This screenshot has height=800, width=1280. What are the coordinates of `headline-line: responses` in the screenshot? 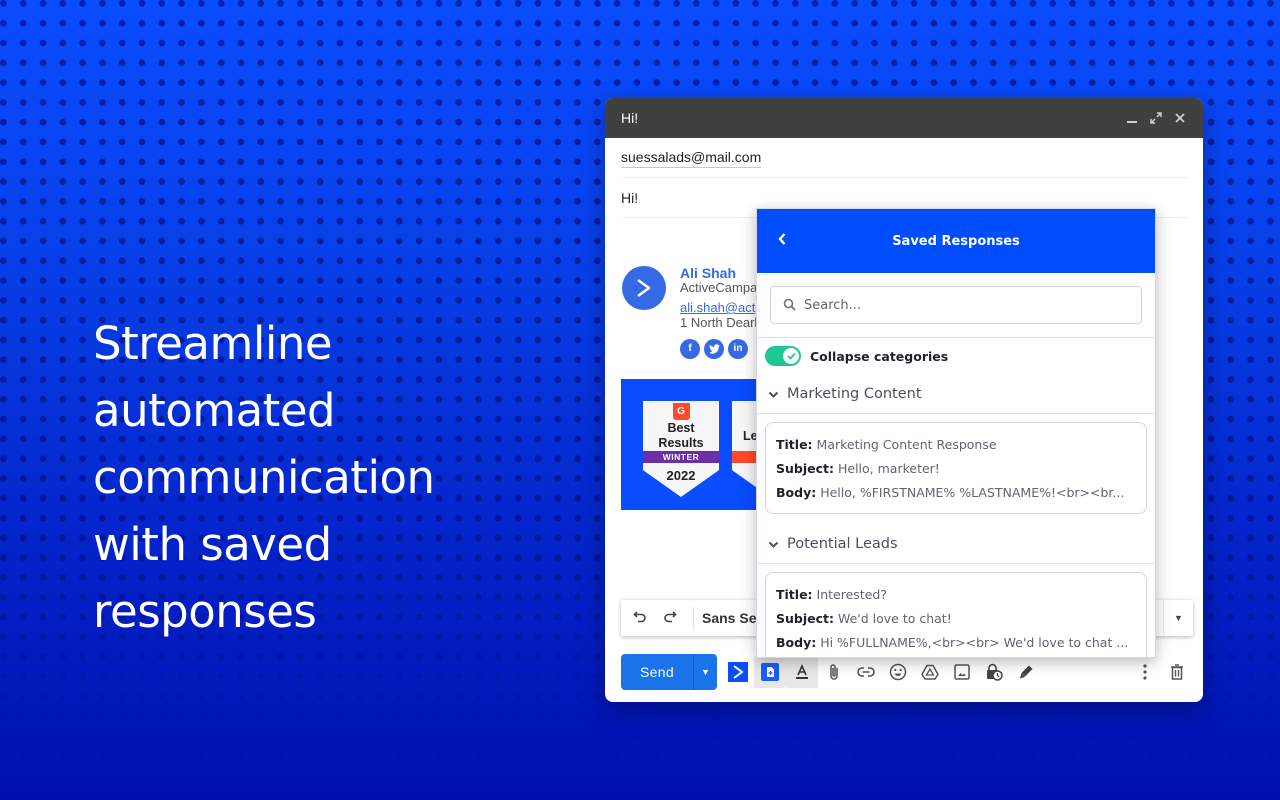 It's located at (205, 611).